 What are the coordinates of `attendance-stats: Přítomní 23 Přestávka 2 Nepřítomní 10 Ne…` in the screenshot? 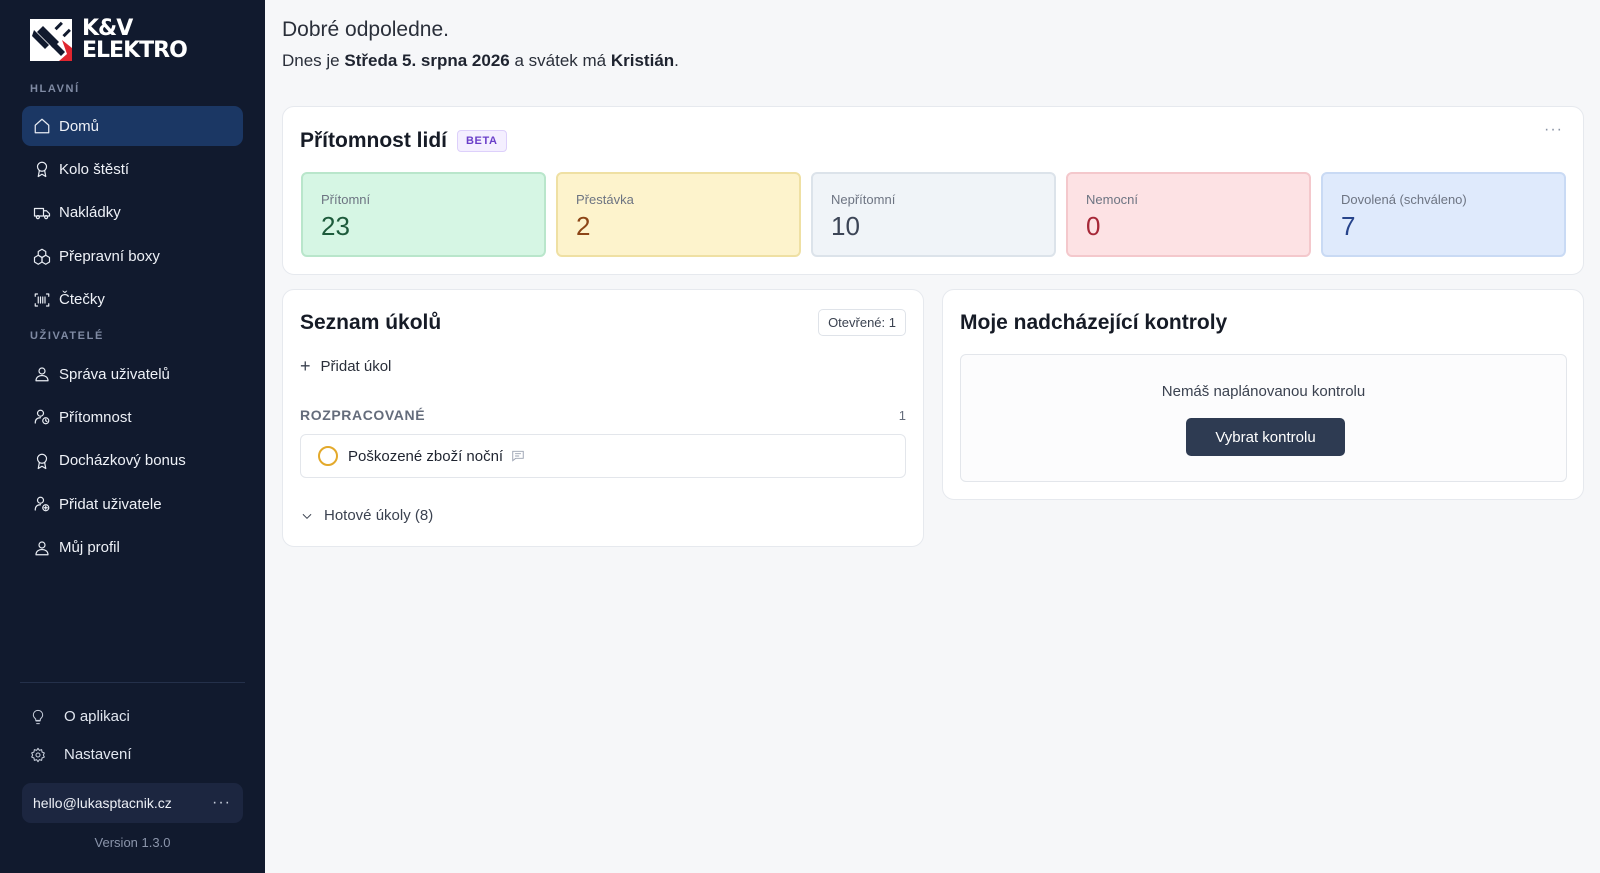 It's located at (933, 214).